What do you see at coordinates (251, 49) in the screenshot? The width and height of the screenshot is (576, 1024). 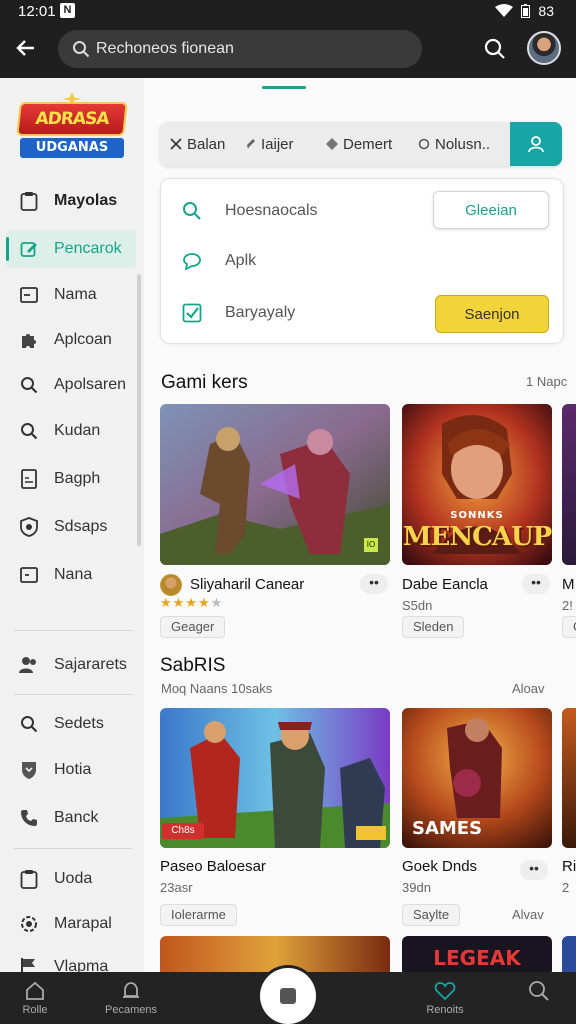 I see `search-input` at bounding box center [251, 49].